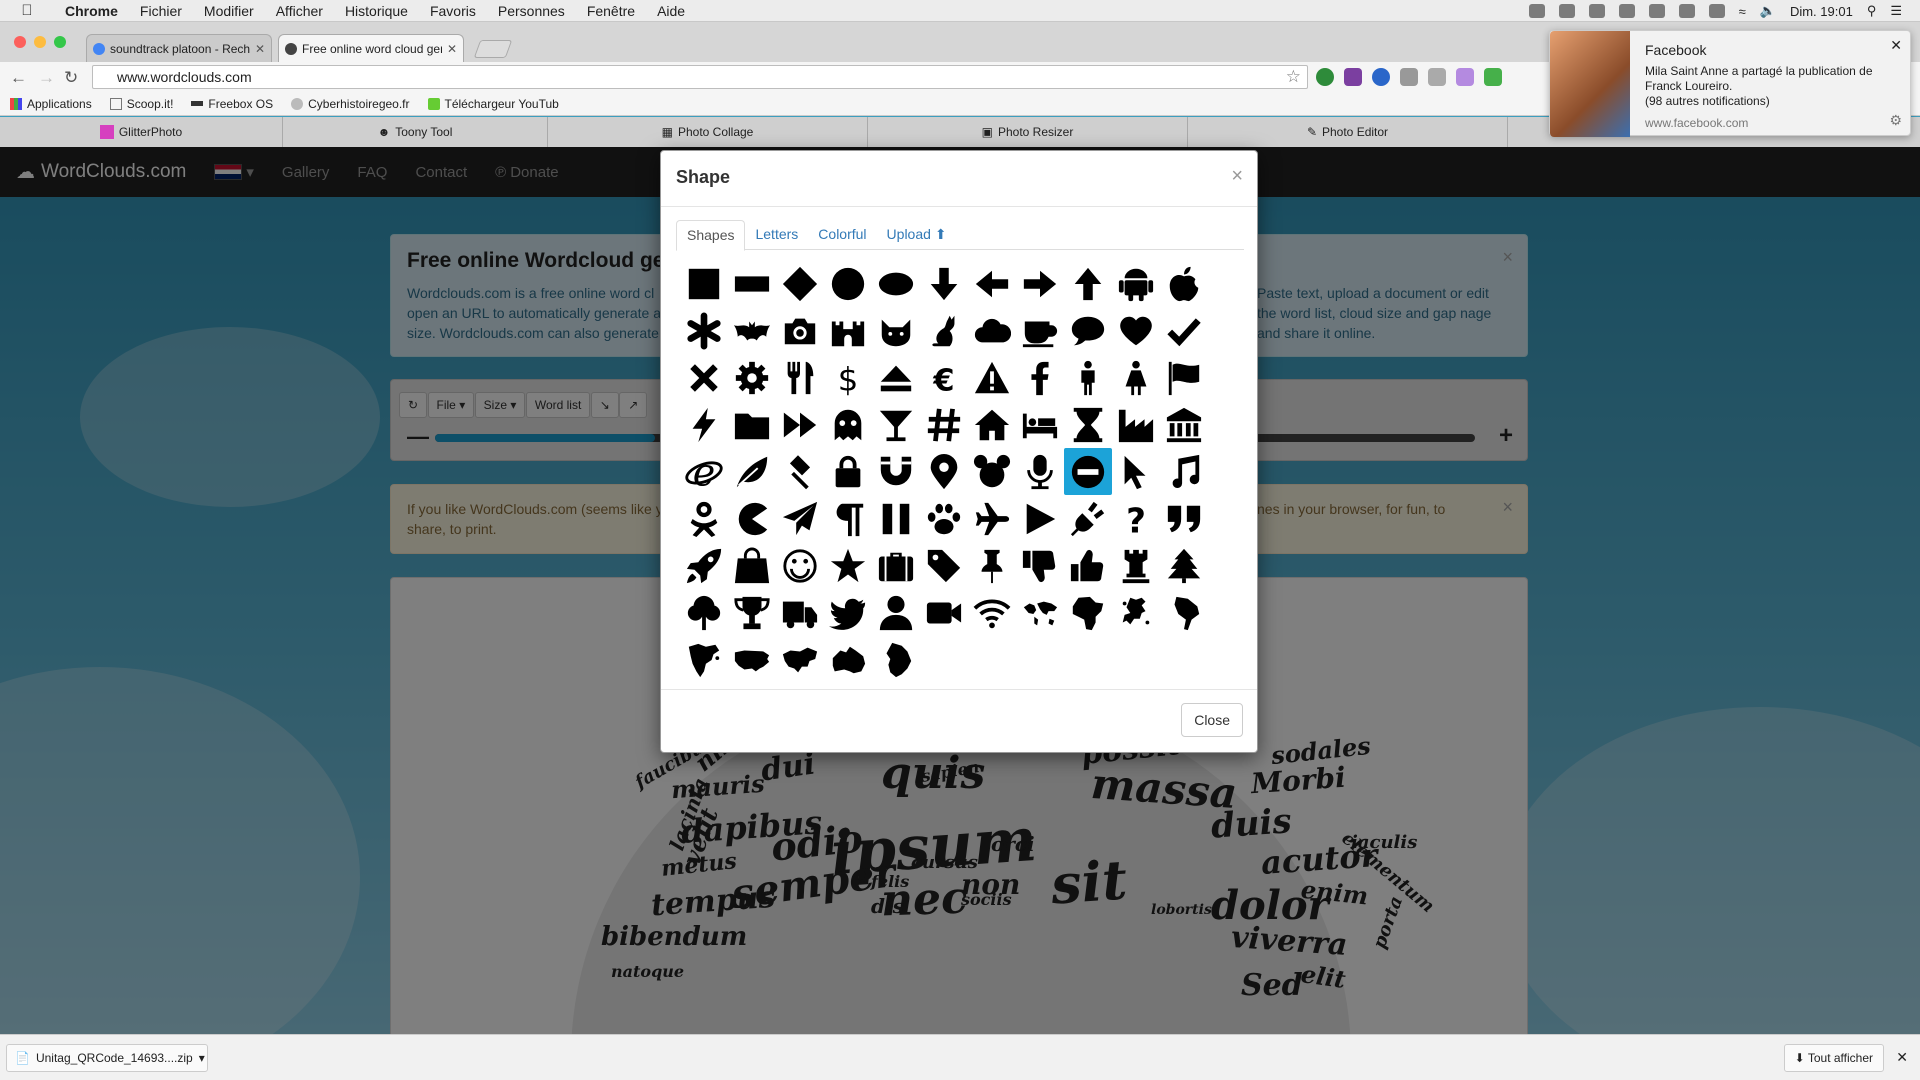  What do you see at coordinates (704, 612) in the screenshot?
I see `shape-tree-round-icon` at bounding box center [704, 612].